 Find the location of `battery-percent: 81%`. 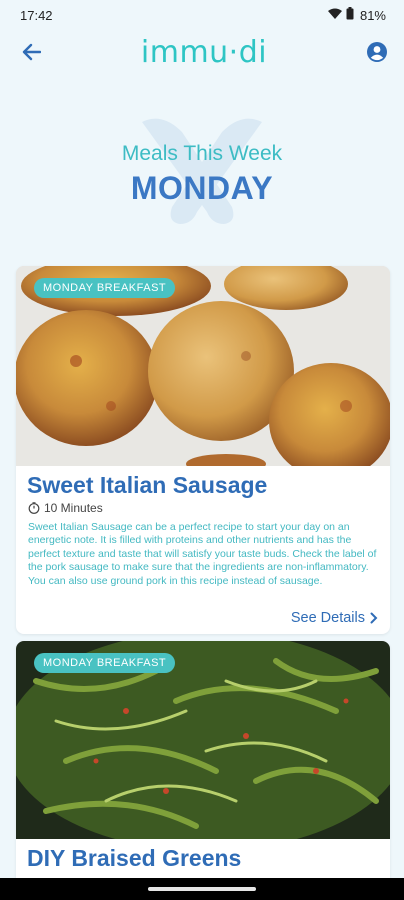

battery-percent: 81% is located at coordinates (372, 15).